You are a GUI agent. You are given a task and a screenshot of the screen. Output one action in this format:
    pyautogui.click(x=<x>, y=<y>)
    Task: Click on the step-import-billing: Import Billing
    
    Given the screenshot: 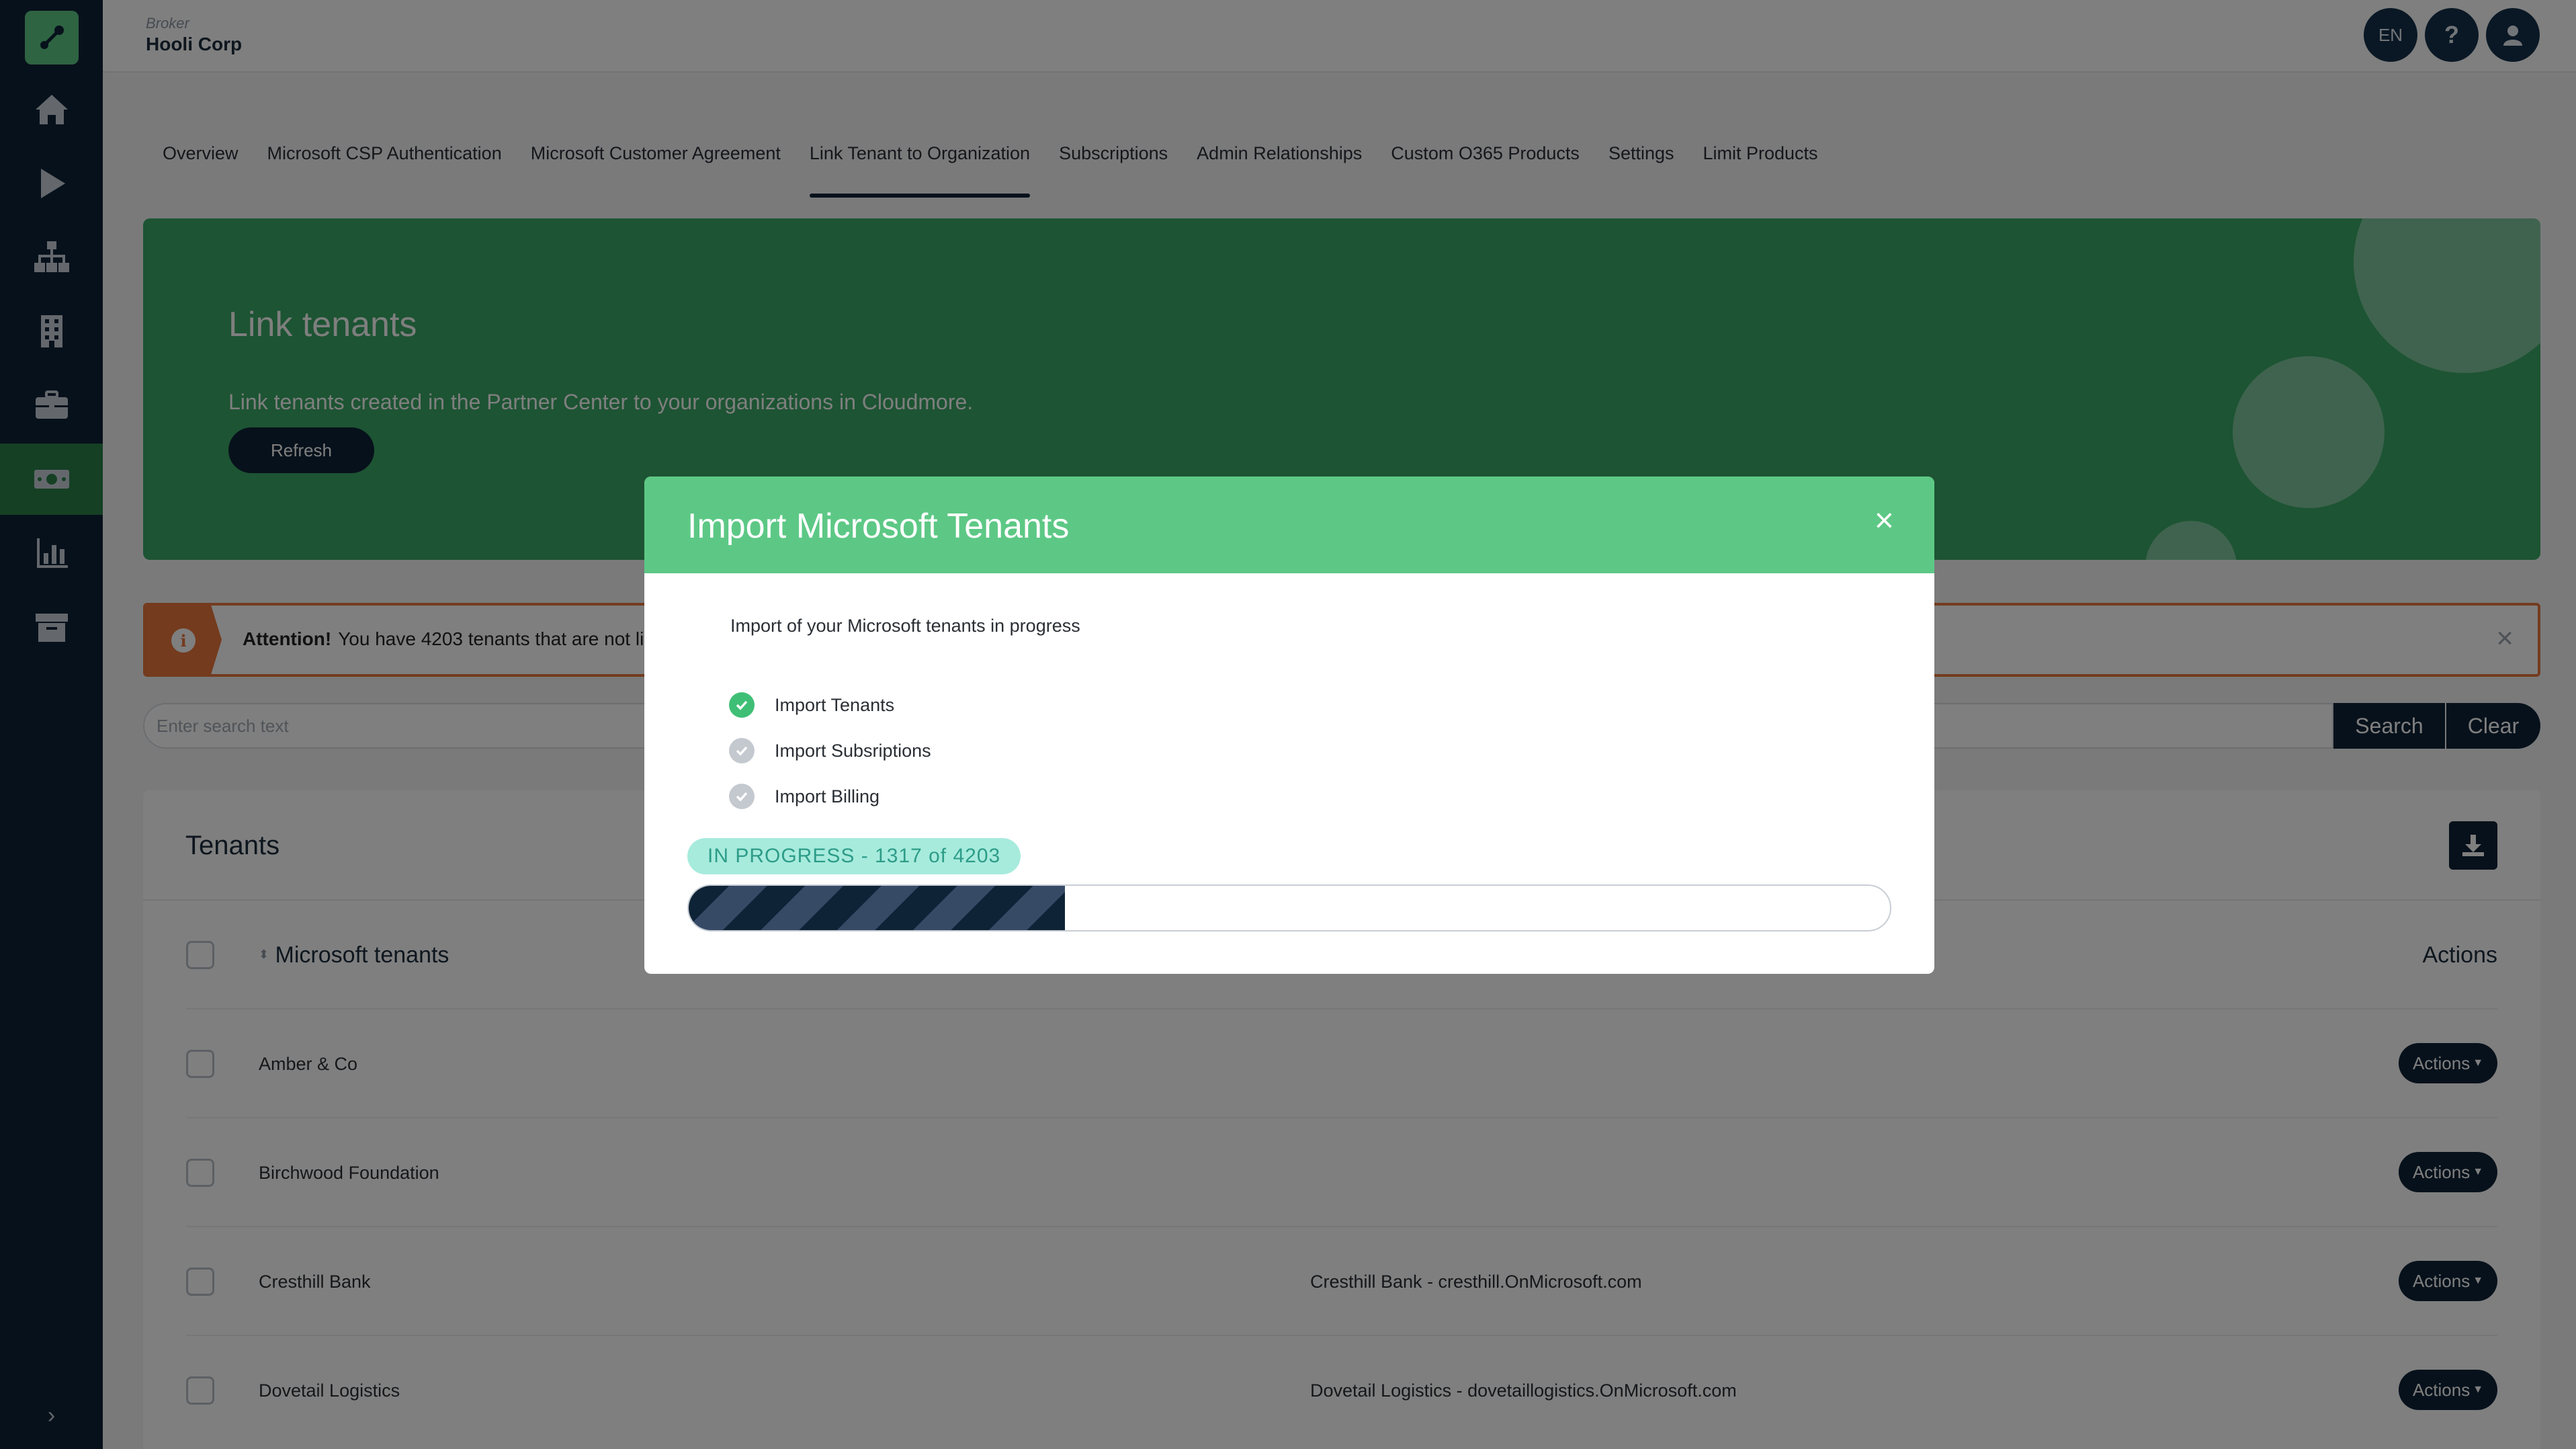 What is the action you would take?
    pyautogui.click(x=804, y=796)
    